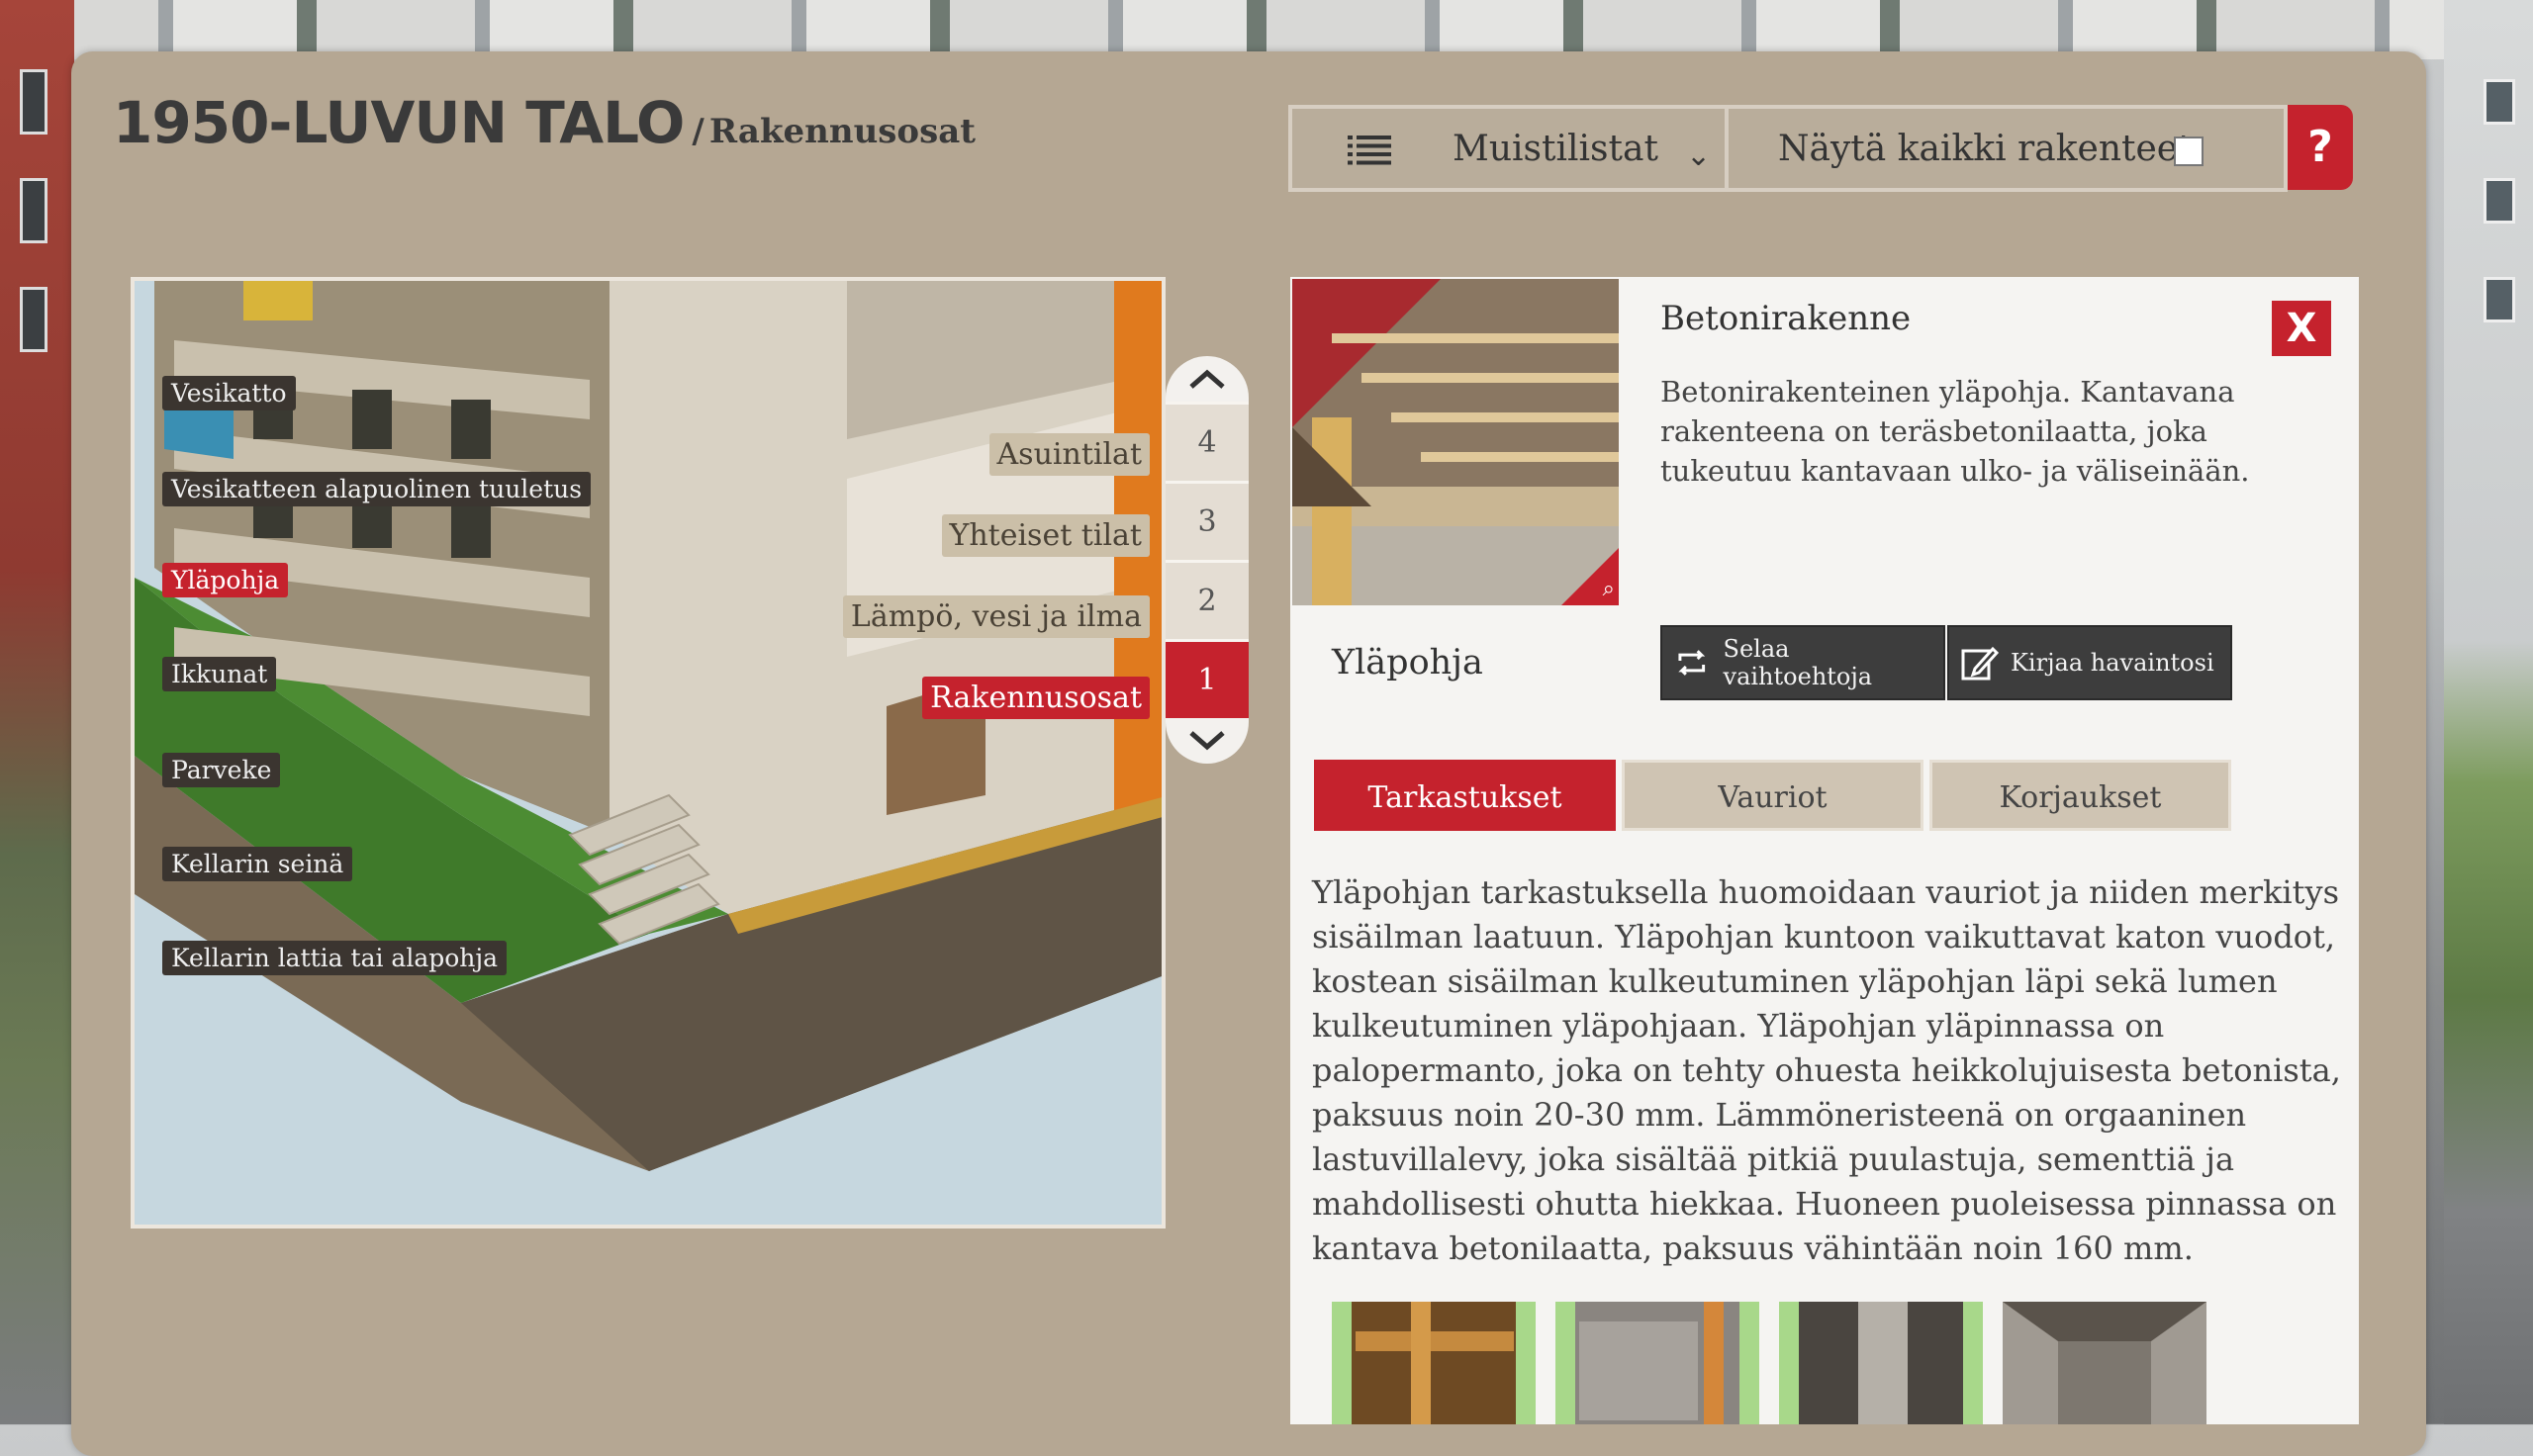 The height and width of the screenshot is (1456, 2533). I want to click on tag-vesikatto: Vesikatto, so click(229, 393).